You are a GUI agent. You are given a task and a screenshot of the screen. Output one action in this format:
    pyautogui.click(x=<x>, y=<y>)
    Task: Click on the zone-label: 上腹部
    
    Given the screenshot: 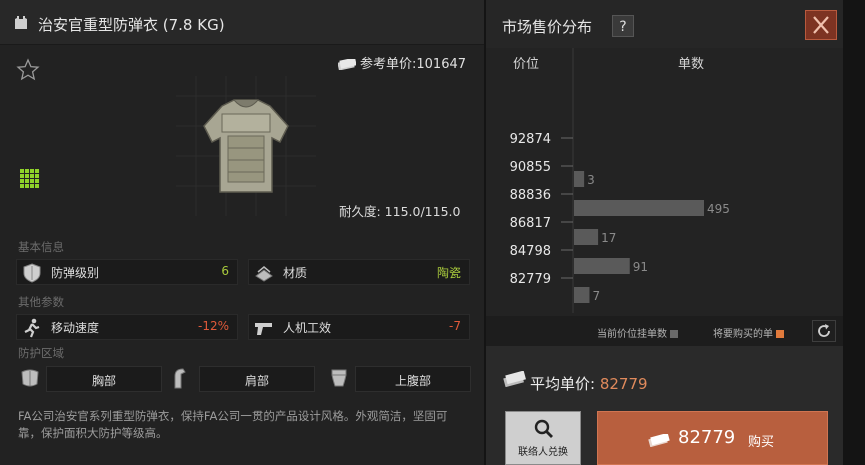 What is the action you would take?
    pyautogui.click(x=412, y=381)
    